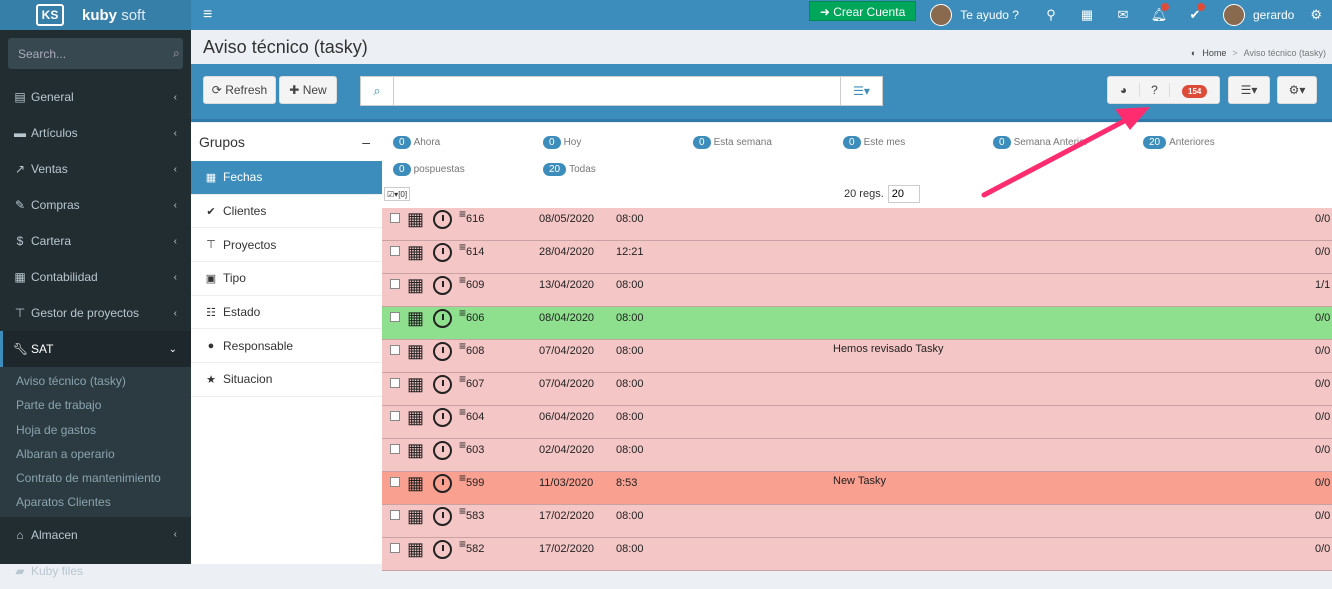  Describe the element at coordinates (1123, 15) in the screenshot. I see `envelope-icon: ✉` at that location.